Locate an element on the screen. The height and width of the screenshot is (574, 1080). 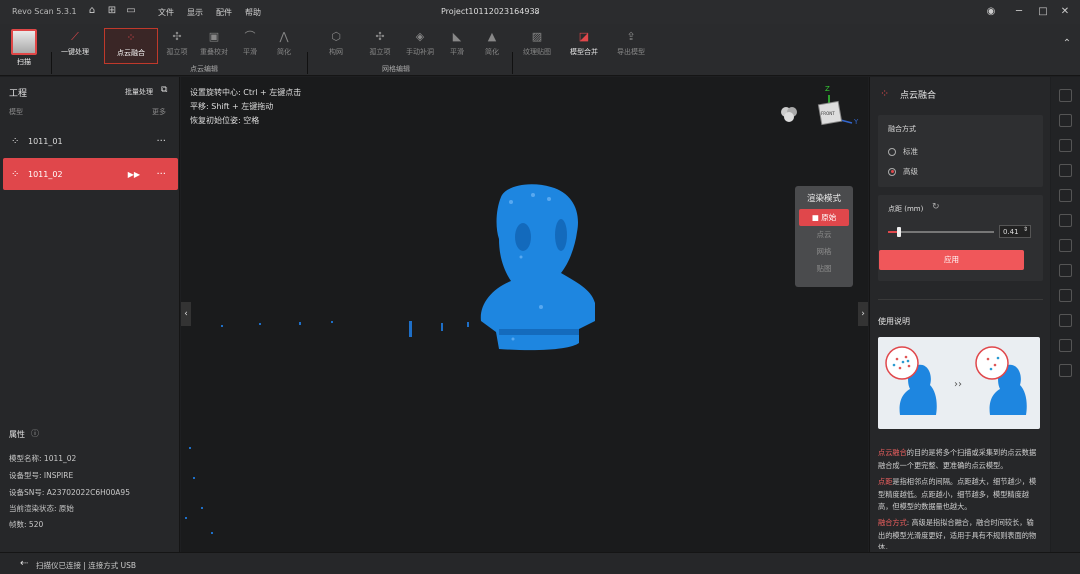
mesh-isolated-button: ✣ 孤立项 is located at coordinates (380, 46).